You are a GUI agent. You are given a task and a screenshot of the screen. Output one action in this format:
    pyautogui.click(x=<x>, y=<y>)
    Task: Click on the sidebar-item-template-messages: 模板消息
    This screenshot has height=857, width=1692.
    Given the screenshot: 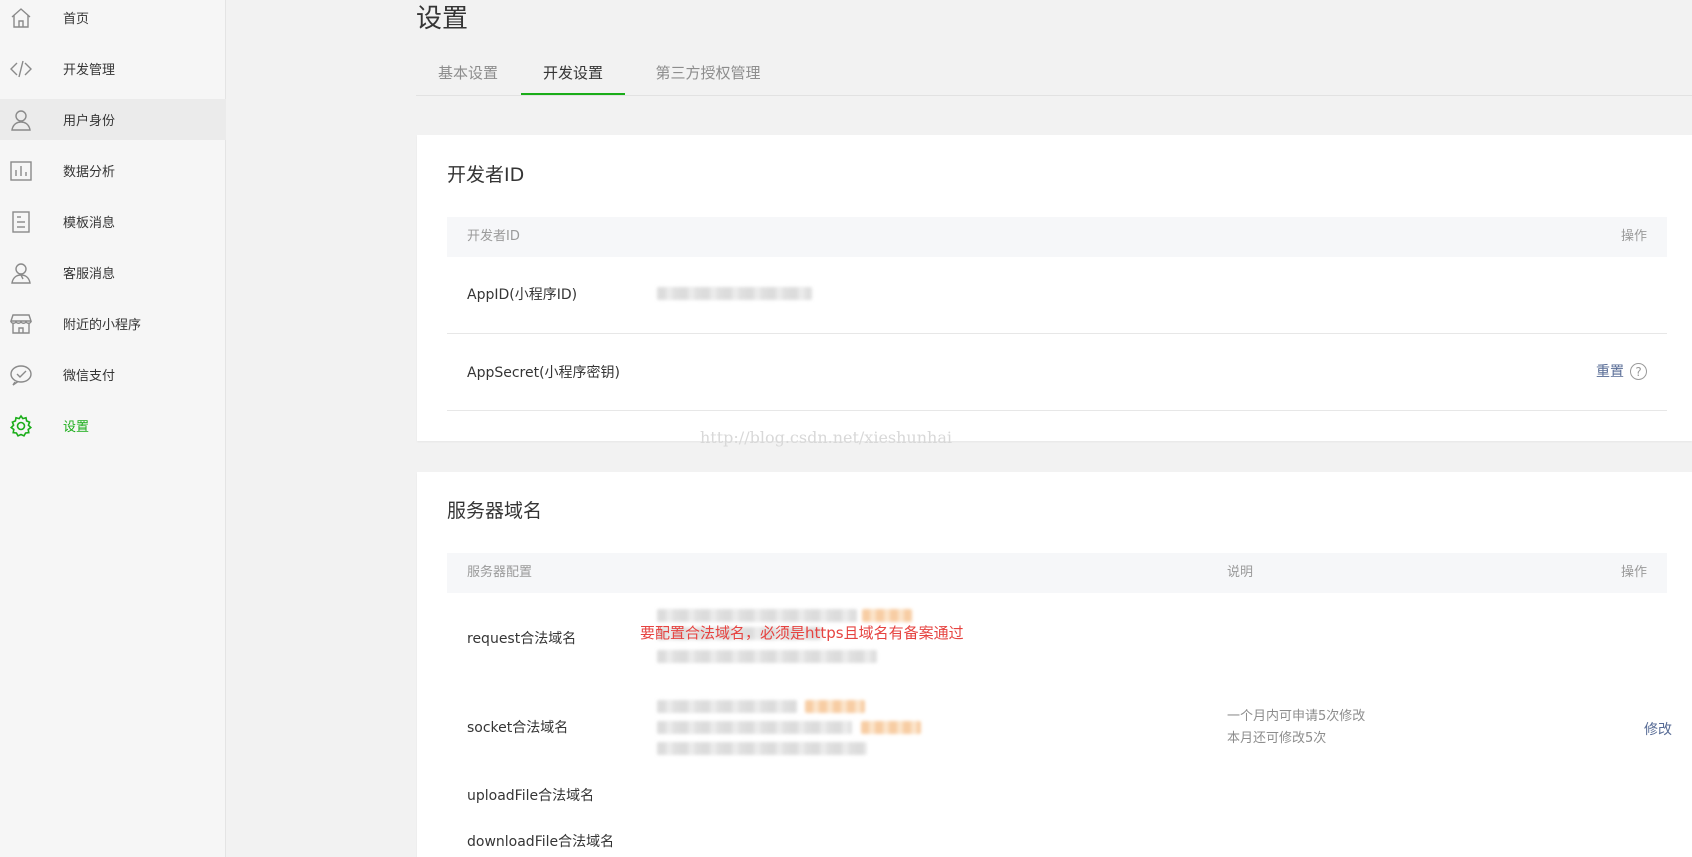 What is the action you would take?
    pyautogui.click(x=113, y=221)
    